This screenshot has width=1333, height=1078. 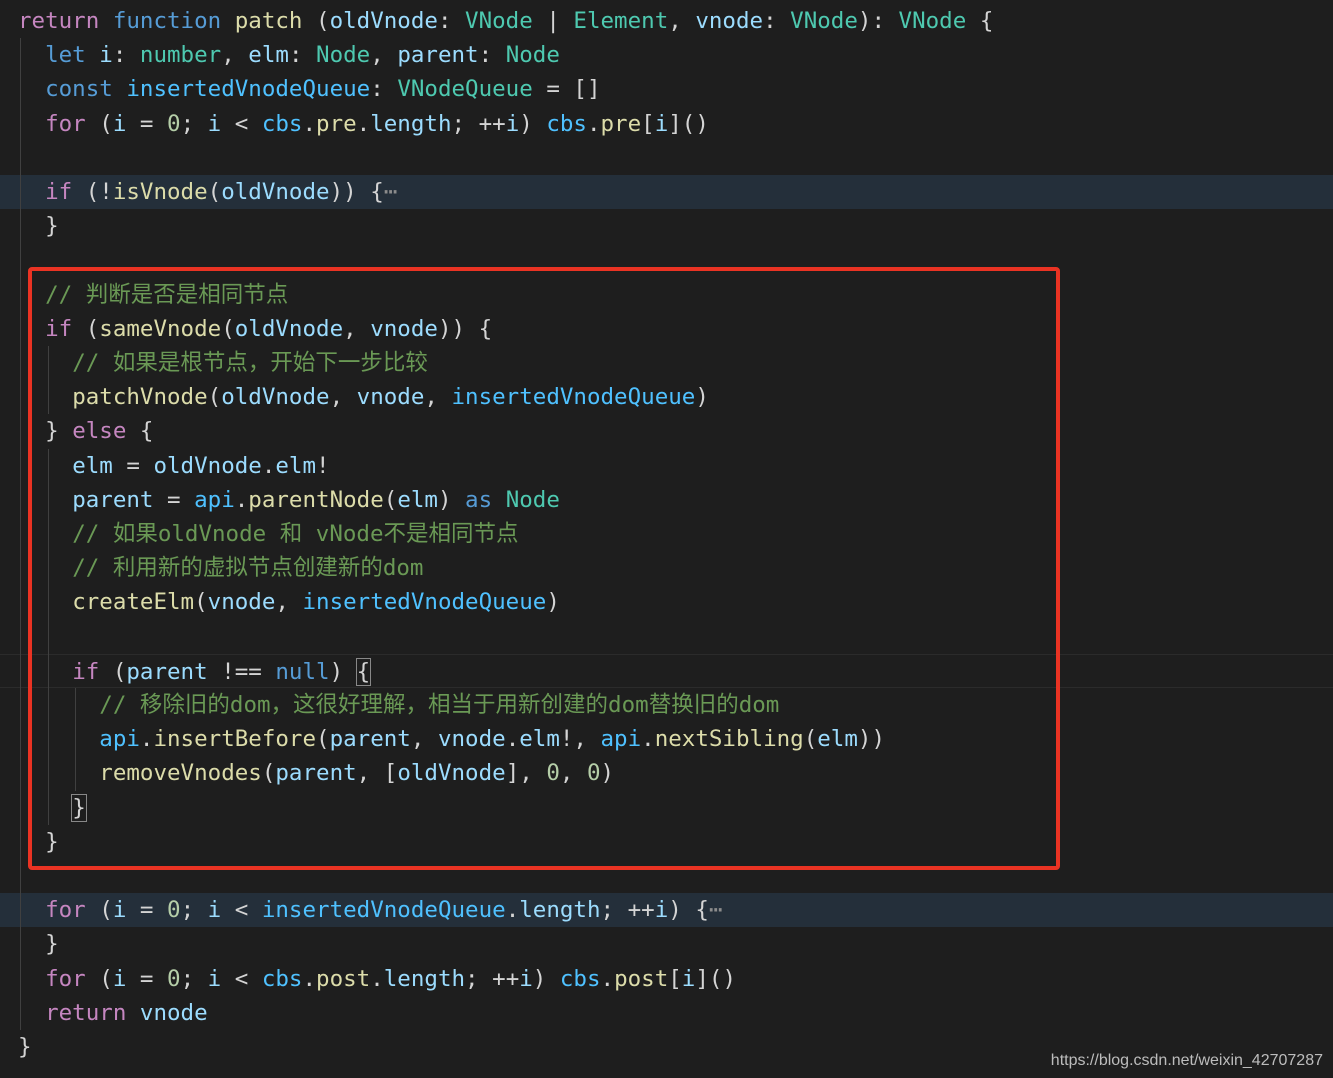 What do you see at coordinates (666, 670) in the screenshot?
I see `code-line: if (parent !== null) {` at bounding box center [666, 670].